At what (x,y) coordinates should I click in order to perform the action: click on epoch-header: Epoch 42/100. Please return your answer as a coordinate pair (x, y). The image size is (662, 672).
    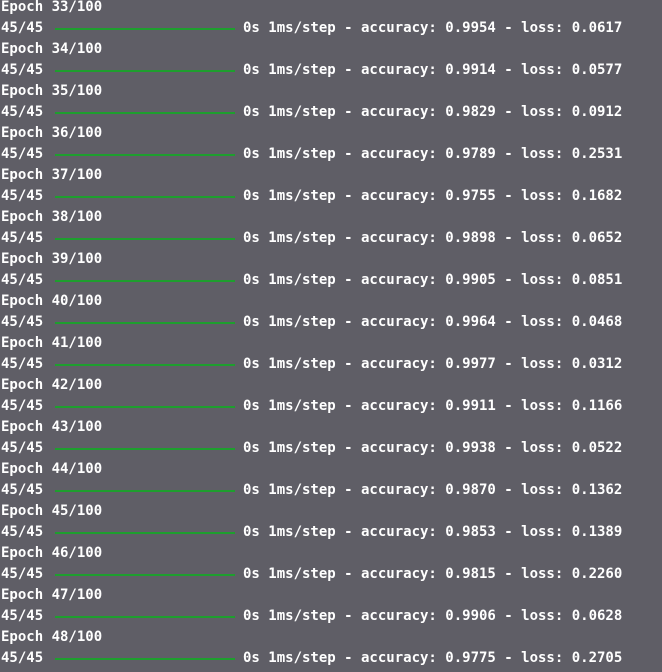
    Looking at the image, I should click on (52, 385).